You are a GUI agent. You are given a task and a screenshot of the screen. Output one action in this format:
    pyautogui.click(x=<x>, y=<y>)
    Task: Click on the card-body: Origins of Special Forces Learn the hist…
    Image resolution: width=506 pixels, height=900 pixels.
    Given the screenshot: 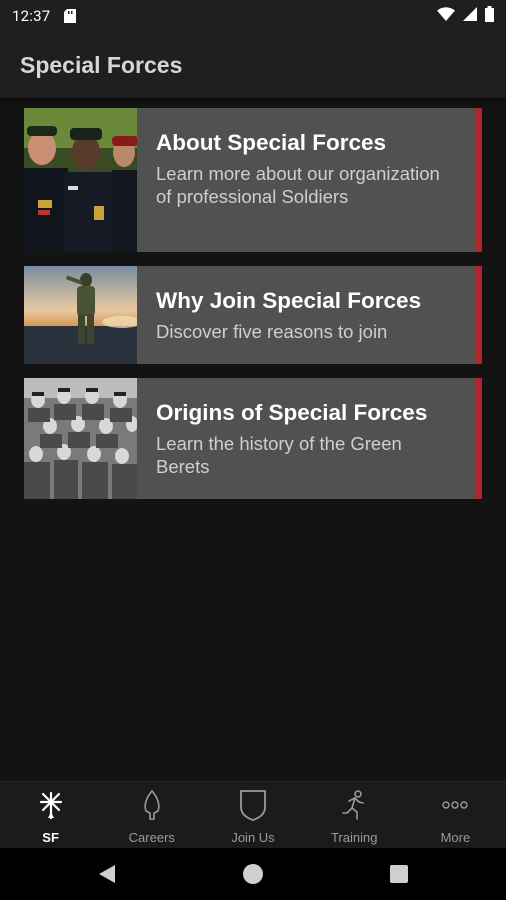 What is the action you would take?
    pyautogui.click(x=306, y=438)
    